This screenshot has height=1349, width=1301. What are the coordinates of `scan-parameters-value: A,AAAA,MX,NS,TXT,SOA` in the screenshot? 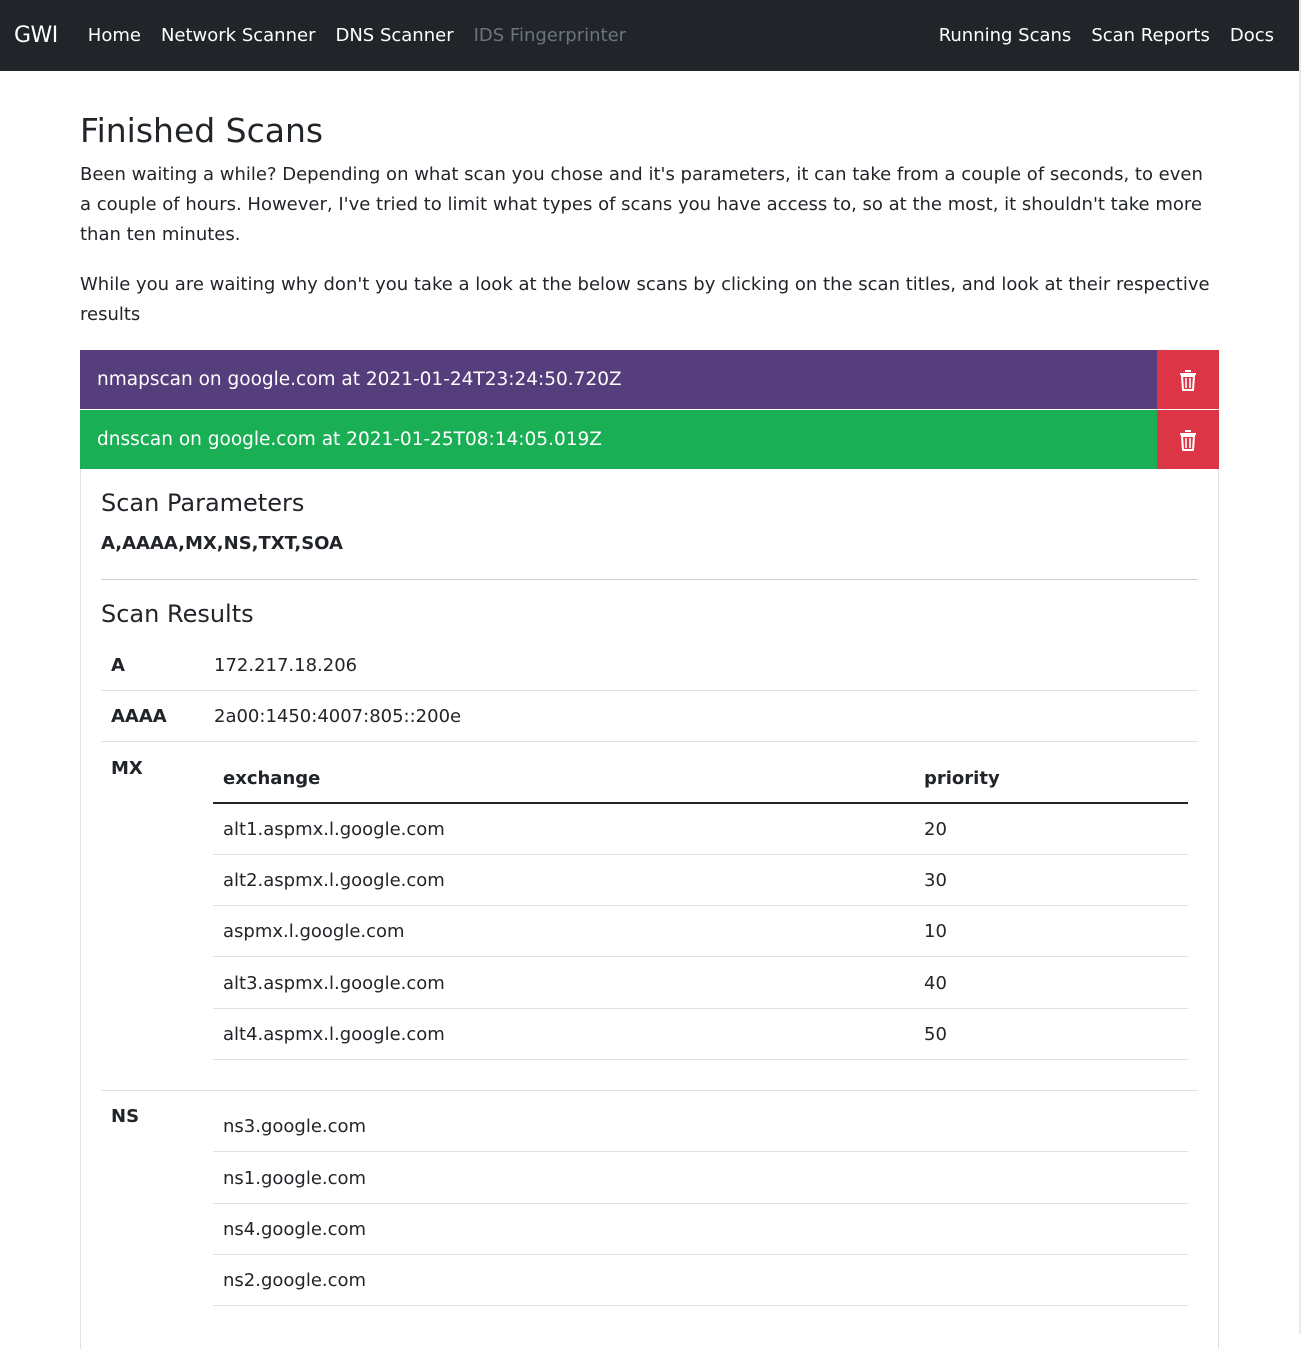 It's located at (222, 543).